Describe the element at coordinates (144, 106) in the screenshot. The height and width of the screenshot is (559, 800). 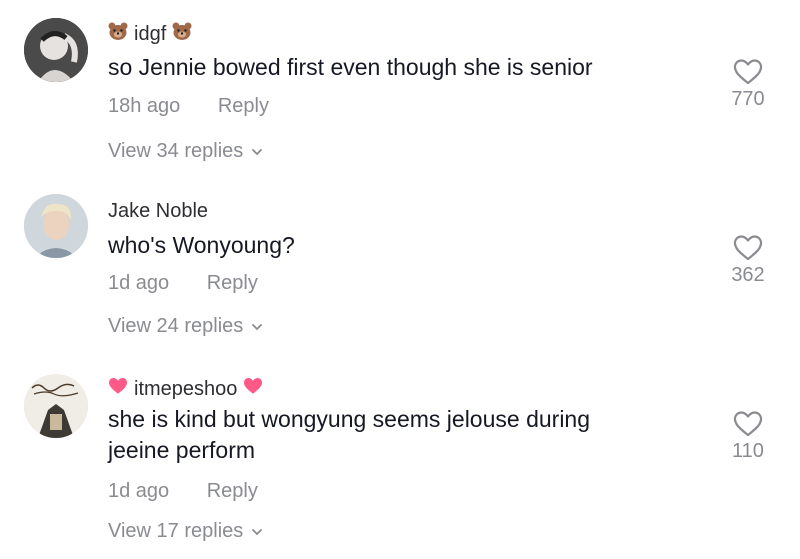
I see `comment-time: 18h ago` at that location.